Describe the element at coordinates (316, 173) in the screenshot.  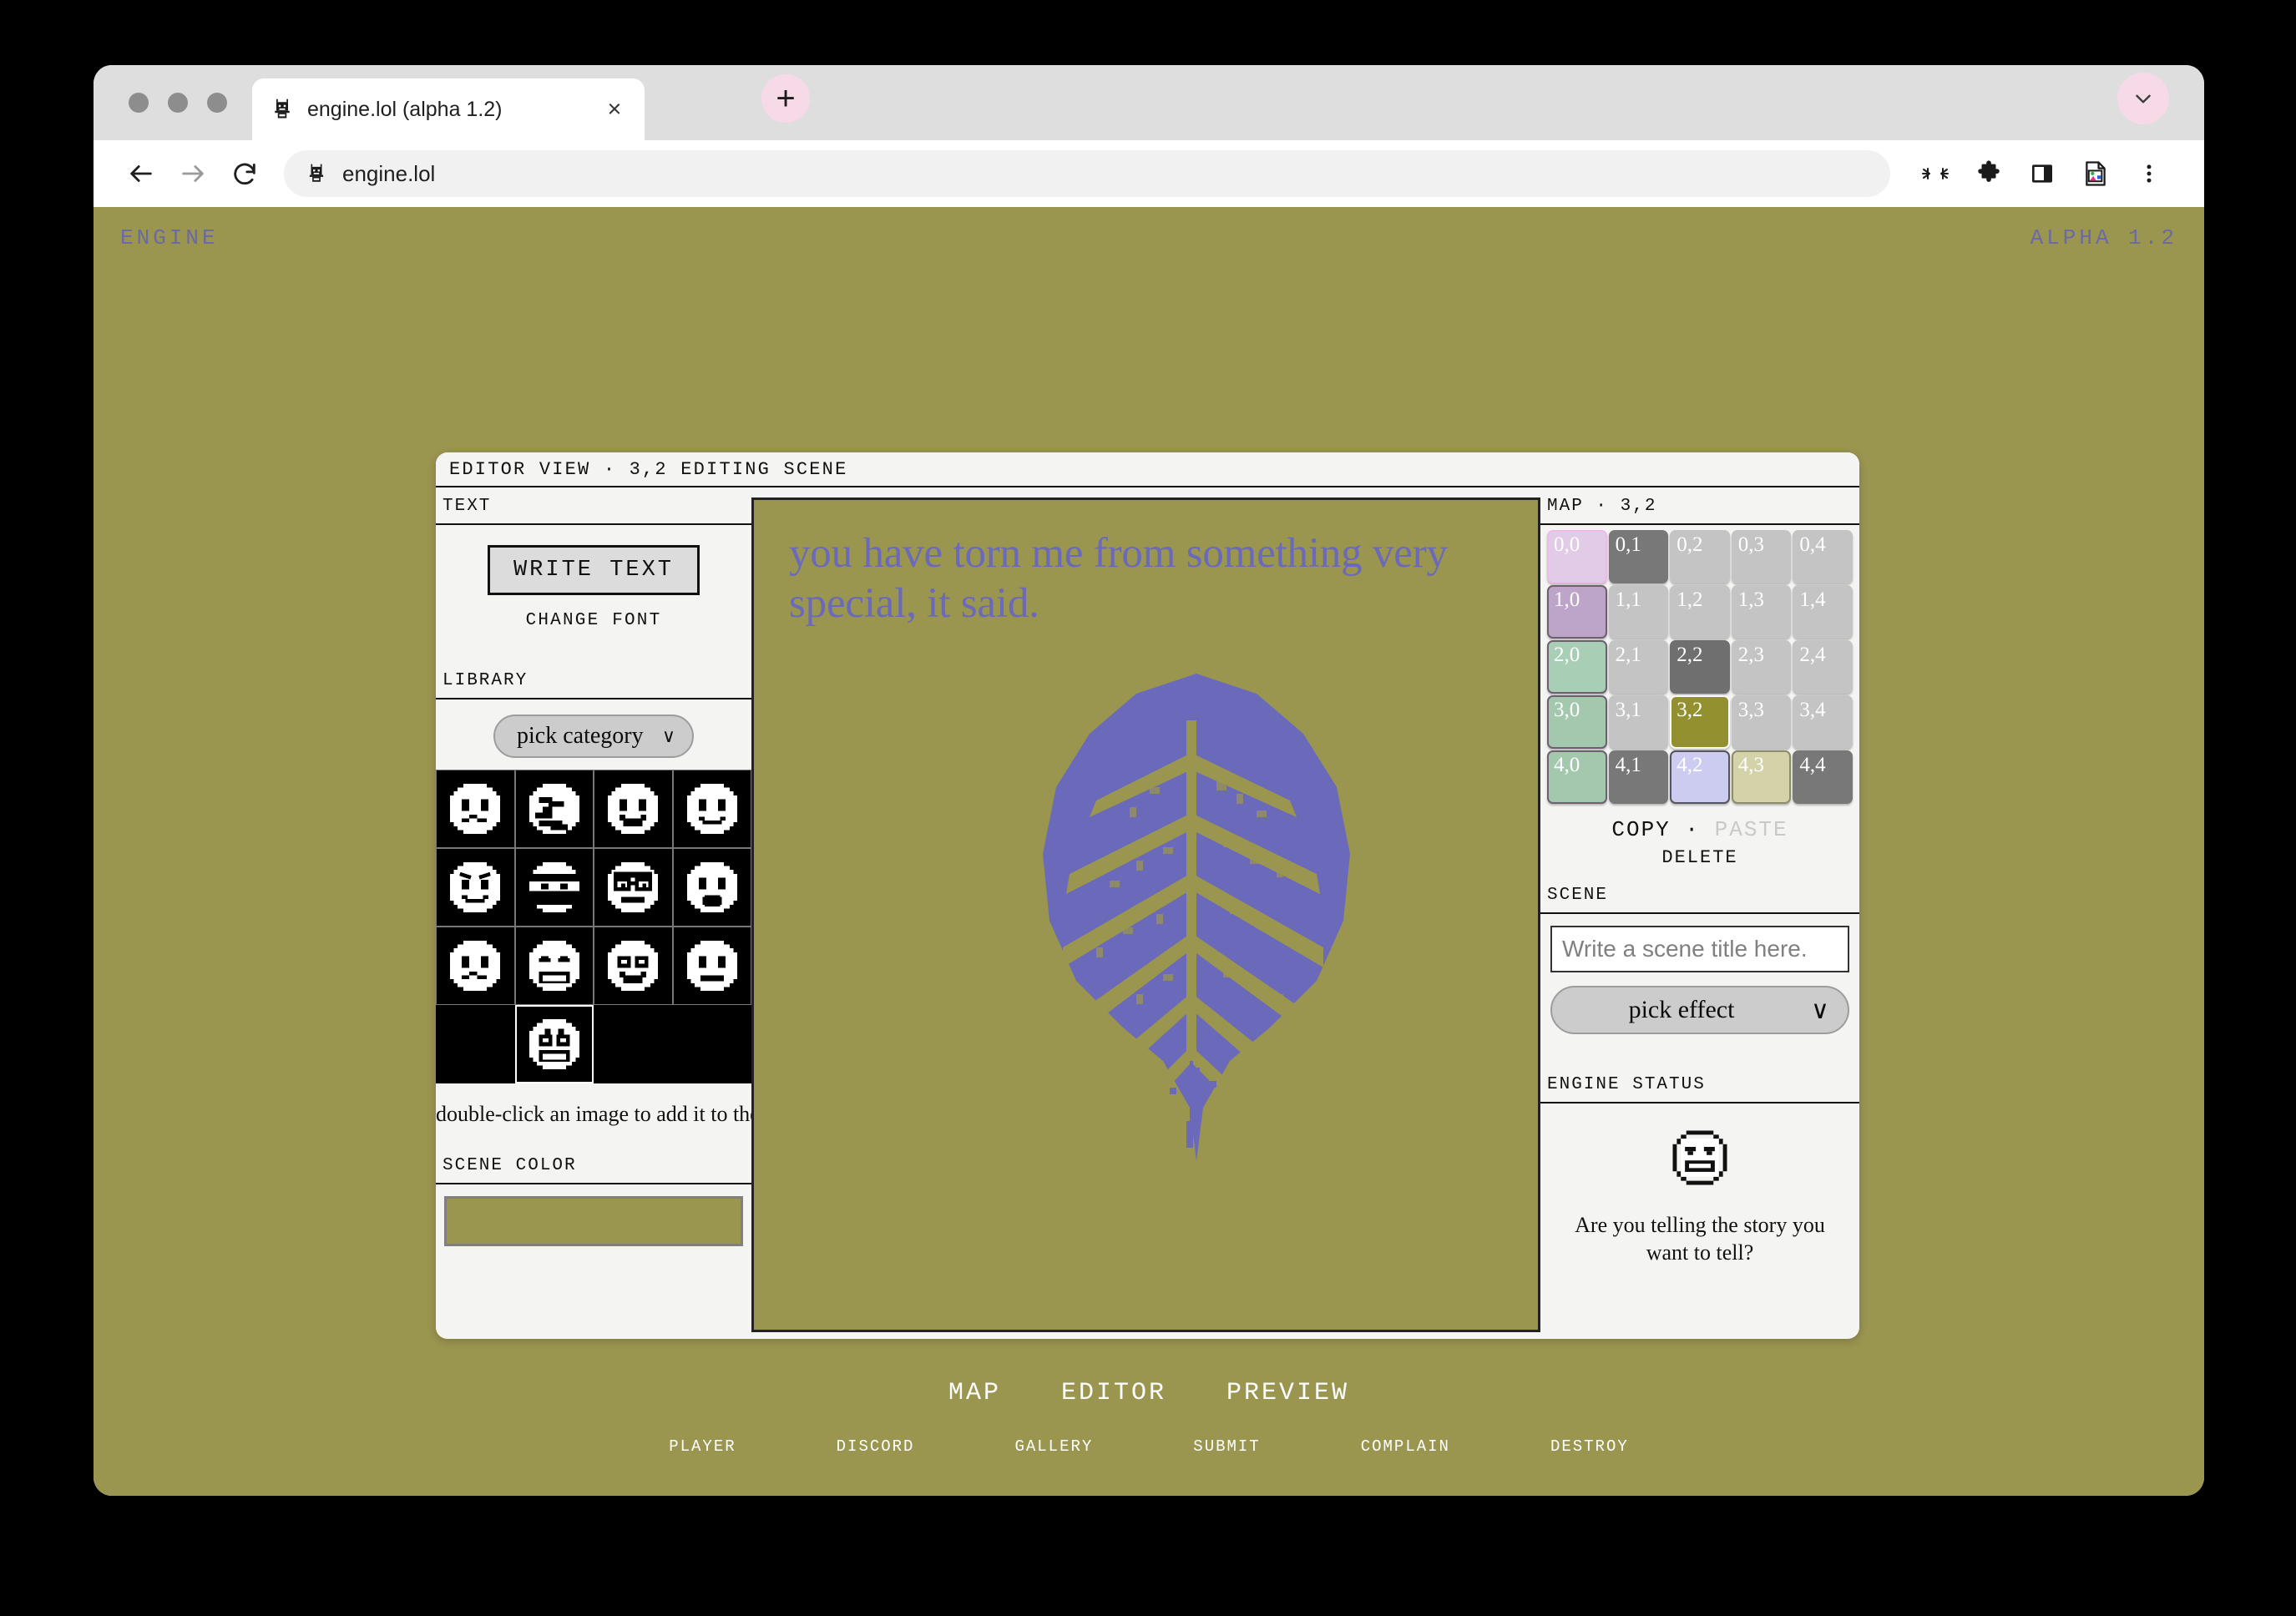
I see `engine-robot-favicon-small` at that location.